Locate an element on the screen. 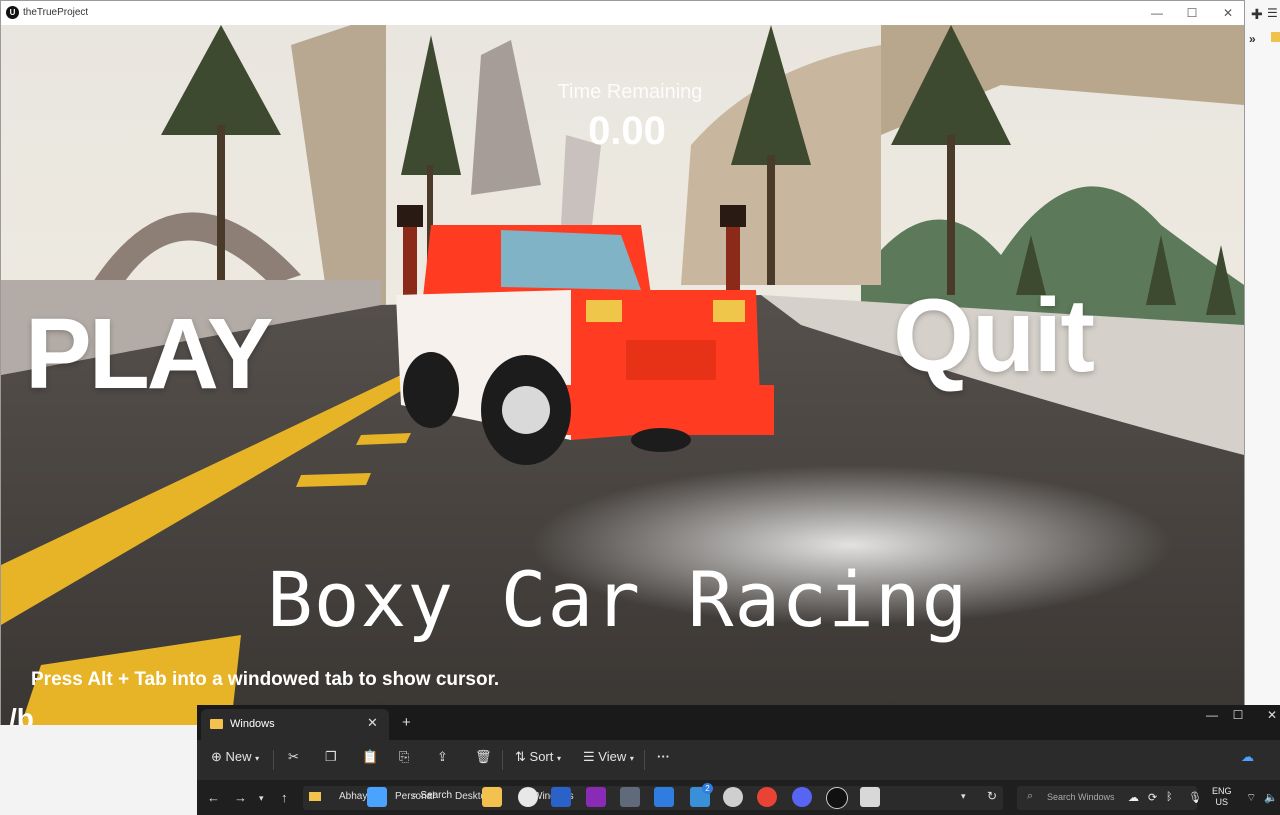 The height and width of the screenshot is (815, 1280). minimize-button: — is located at coordinates (1157, 13).